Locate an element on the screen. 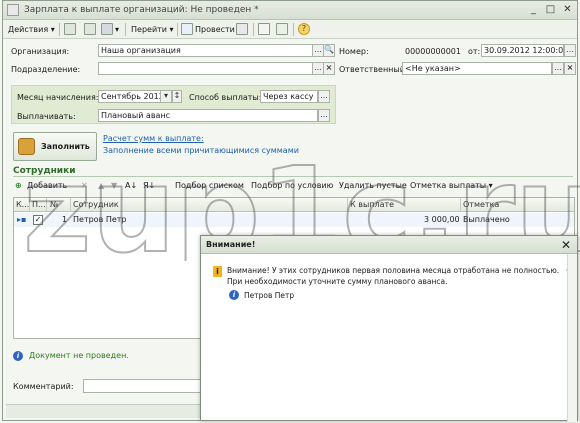 The width and height of the screenshot is (580, 423). fill-button-label: Заполнить is located at coordinates (65, 146).